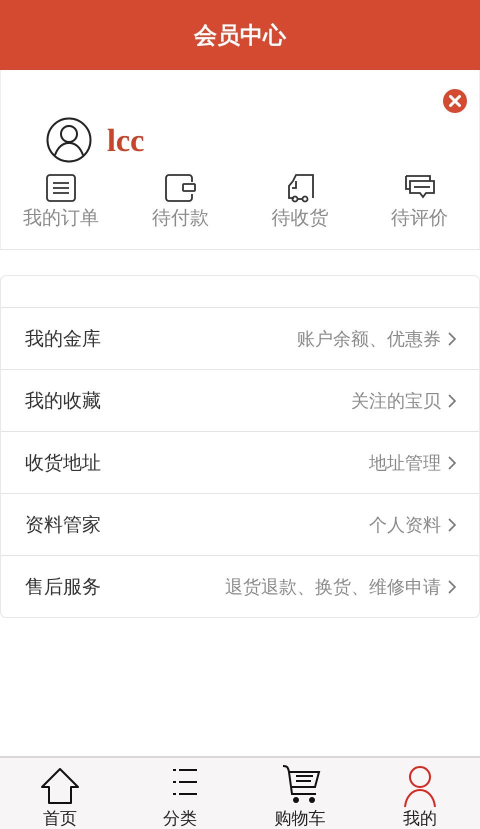 The height and width of the screenshot is (829, 480). What do you see at coordinates (240, 401) in the screenshot?
I see `menu-row: 我的收藏 关注的宝贝` at bounding box center [240, 401].